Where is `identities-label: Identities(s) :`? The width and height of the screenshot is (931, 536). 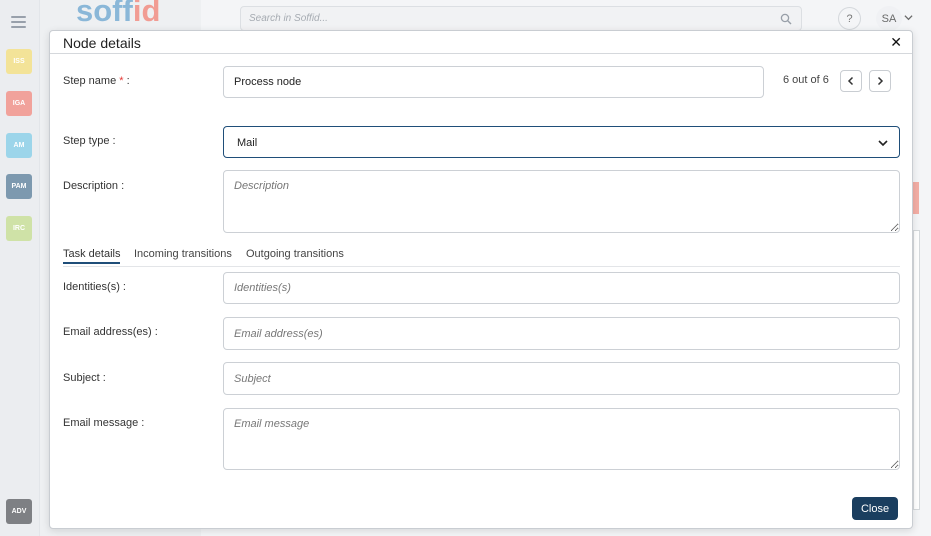 identities-label: Identities(s) : is located at coordinates (94, 287).